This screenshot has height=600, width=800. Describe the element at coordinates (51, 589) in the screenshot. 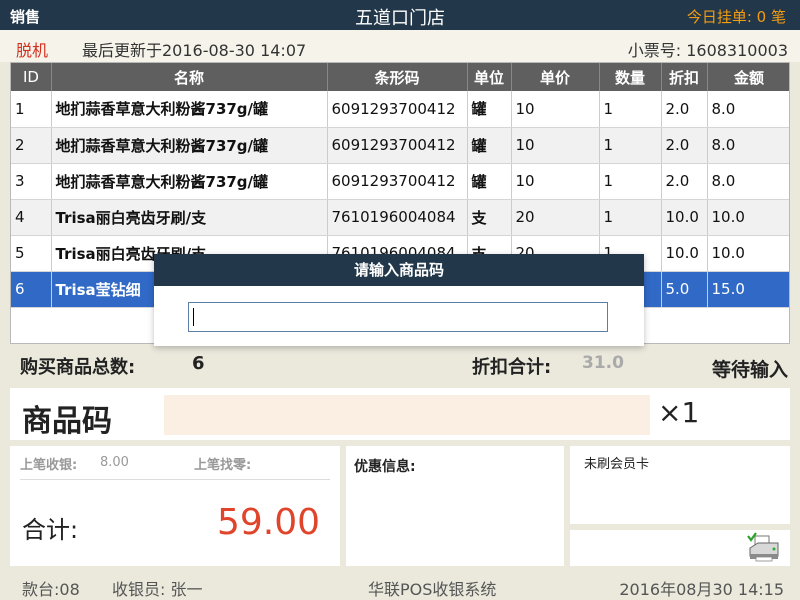

I see `terminal-number: 款台:08` at that location.